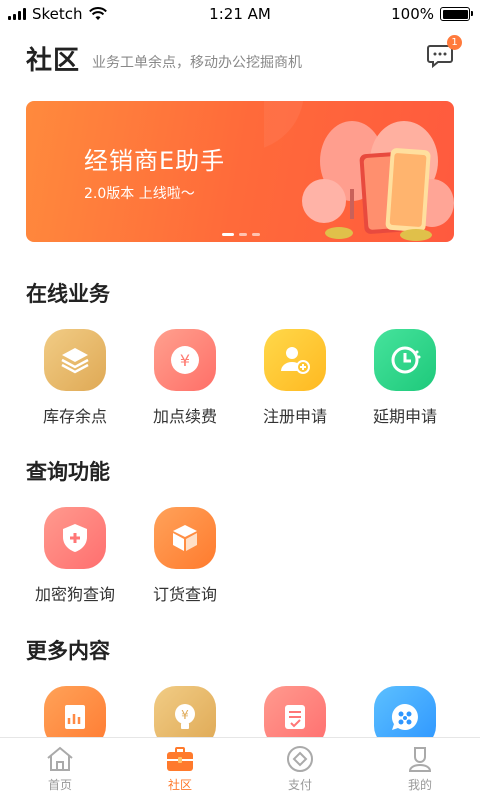 The width and height of the screenshot is (480, 800). Describe the element at coordinates (240, 14) in the screenshot. I see `status-bar: Sketch 1:21 AM 100%` at that location.